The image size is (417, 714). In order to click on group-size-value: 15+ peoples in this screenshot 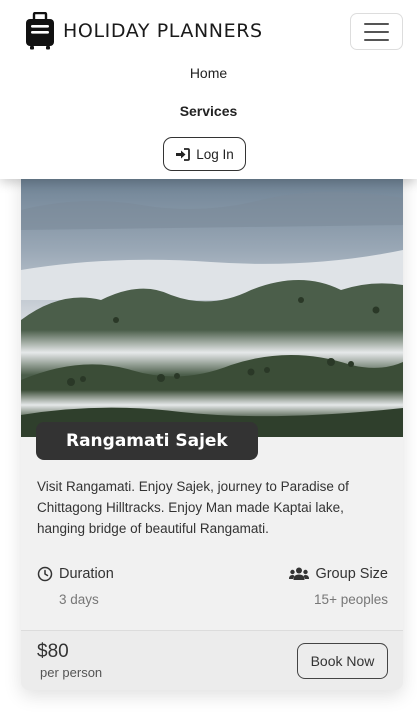, I will do `click(351, 599)`.